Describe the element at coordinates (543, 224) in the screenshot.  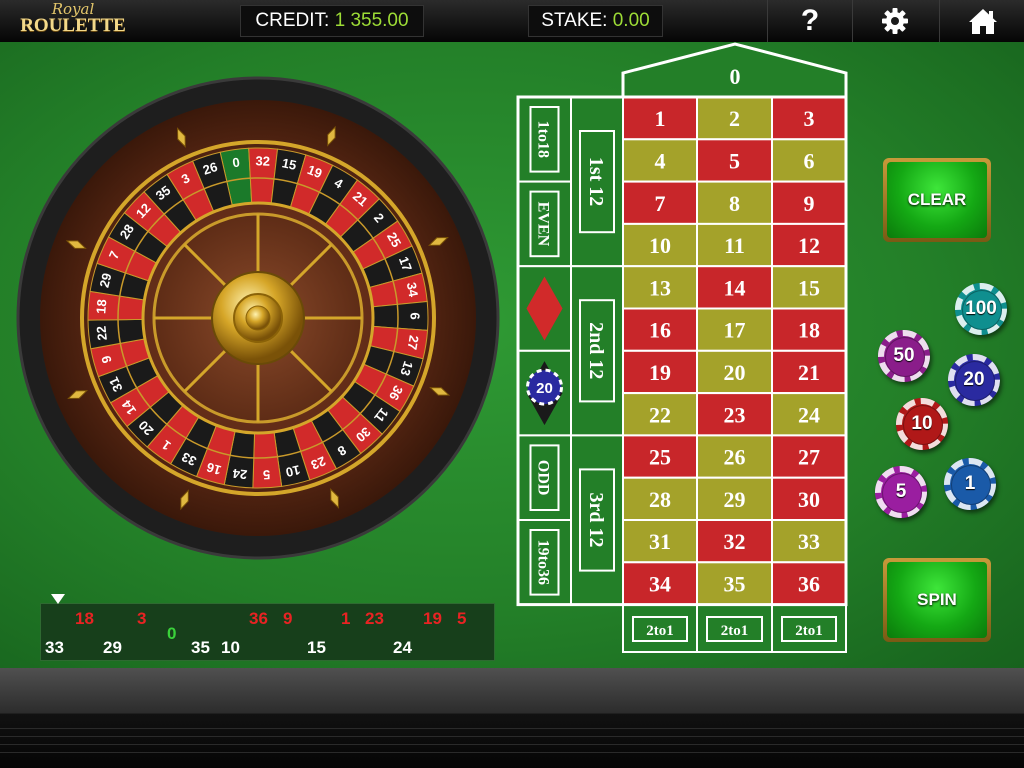
I see `bet-outside-label: EVEN` at that location.